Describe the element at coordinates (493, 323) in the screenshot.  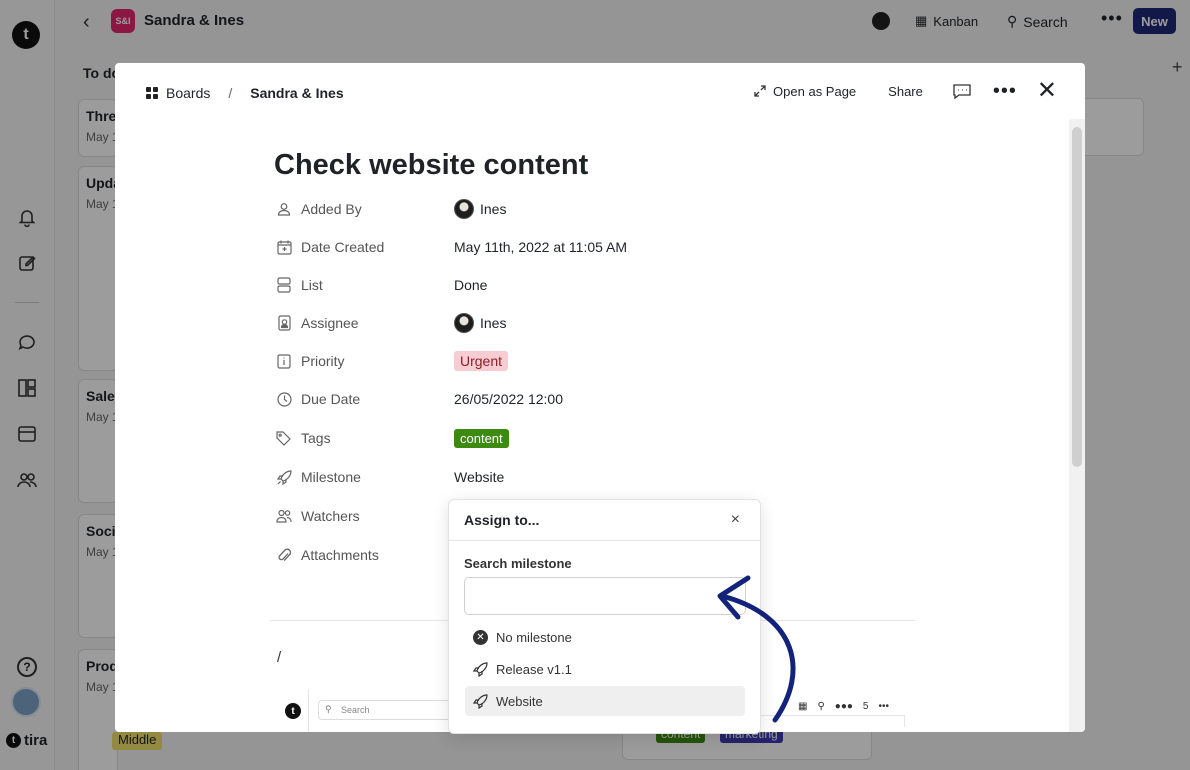
I see `assignee-name: Ines` at that location.